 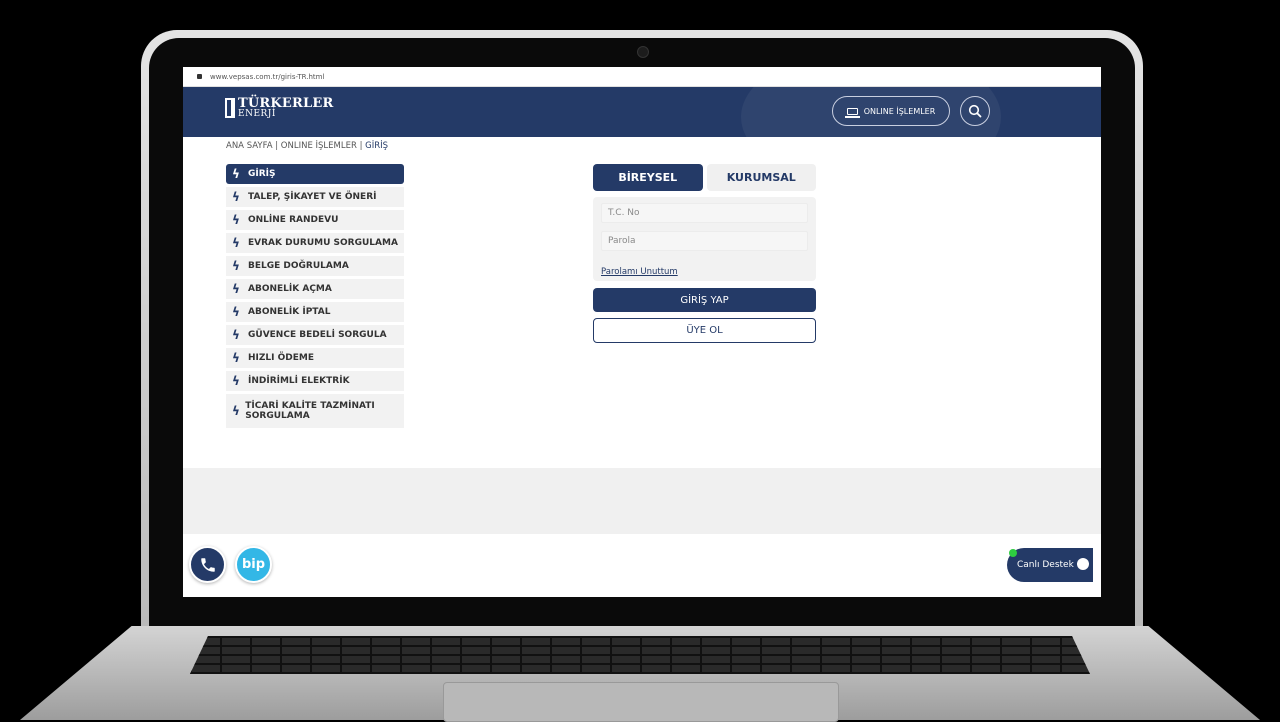 I want to click on sidebar-item-hizli-odeme: ϟ HIZLI ÖDEME, so click(x=315, y=358).